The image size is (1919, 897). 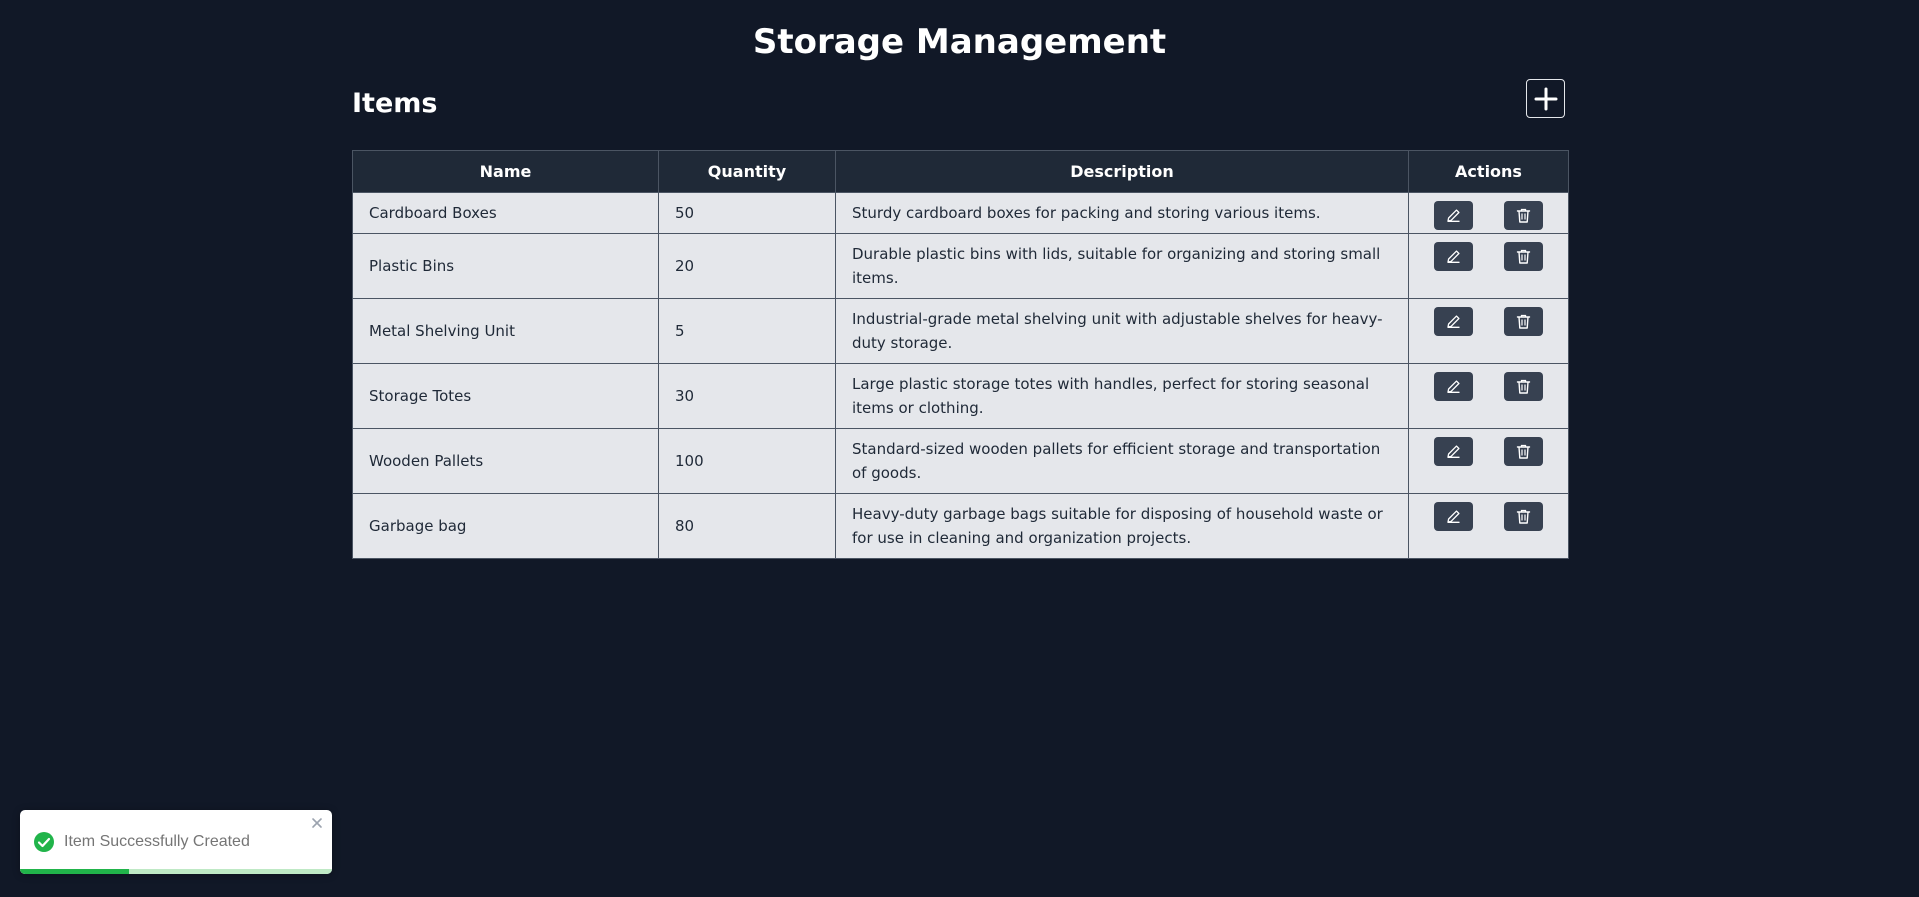 What do you see at coordinates (505, 396) in the screenshot?
I see `cell-name: Storage Totes` at bounding box center [505, 396].